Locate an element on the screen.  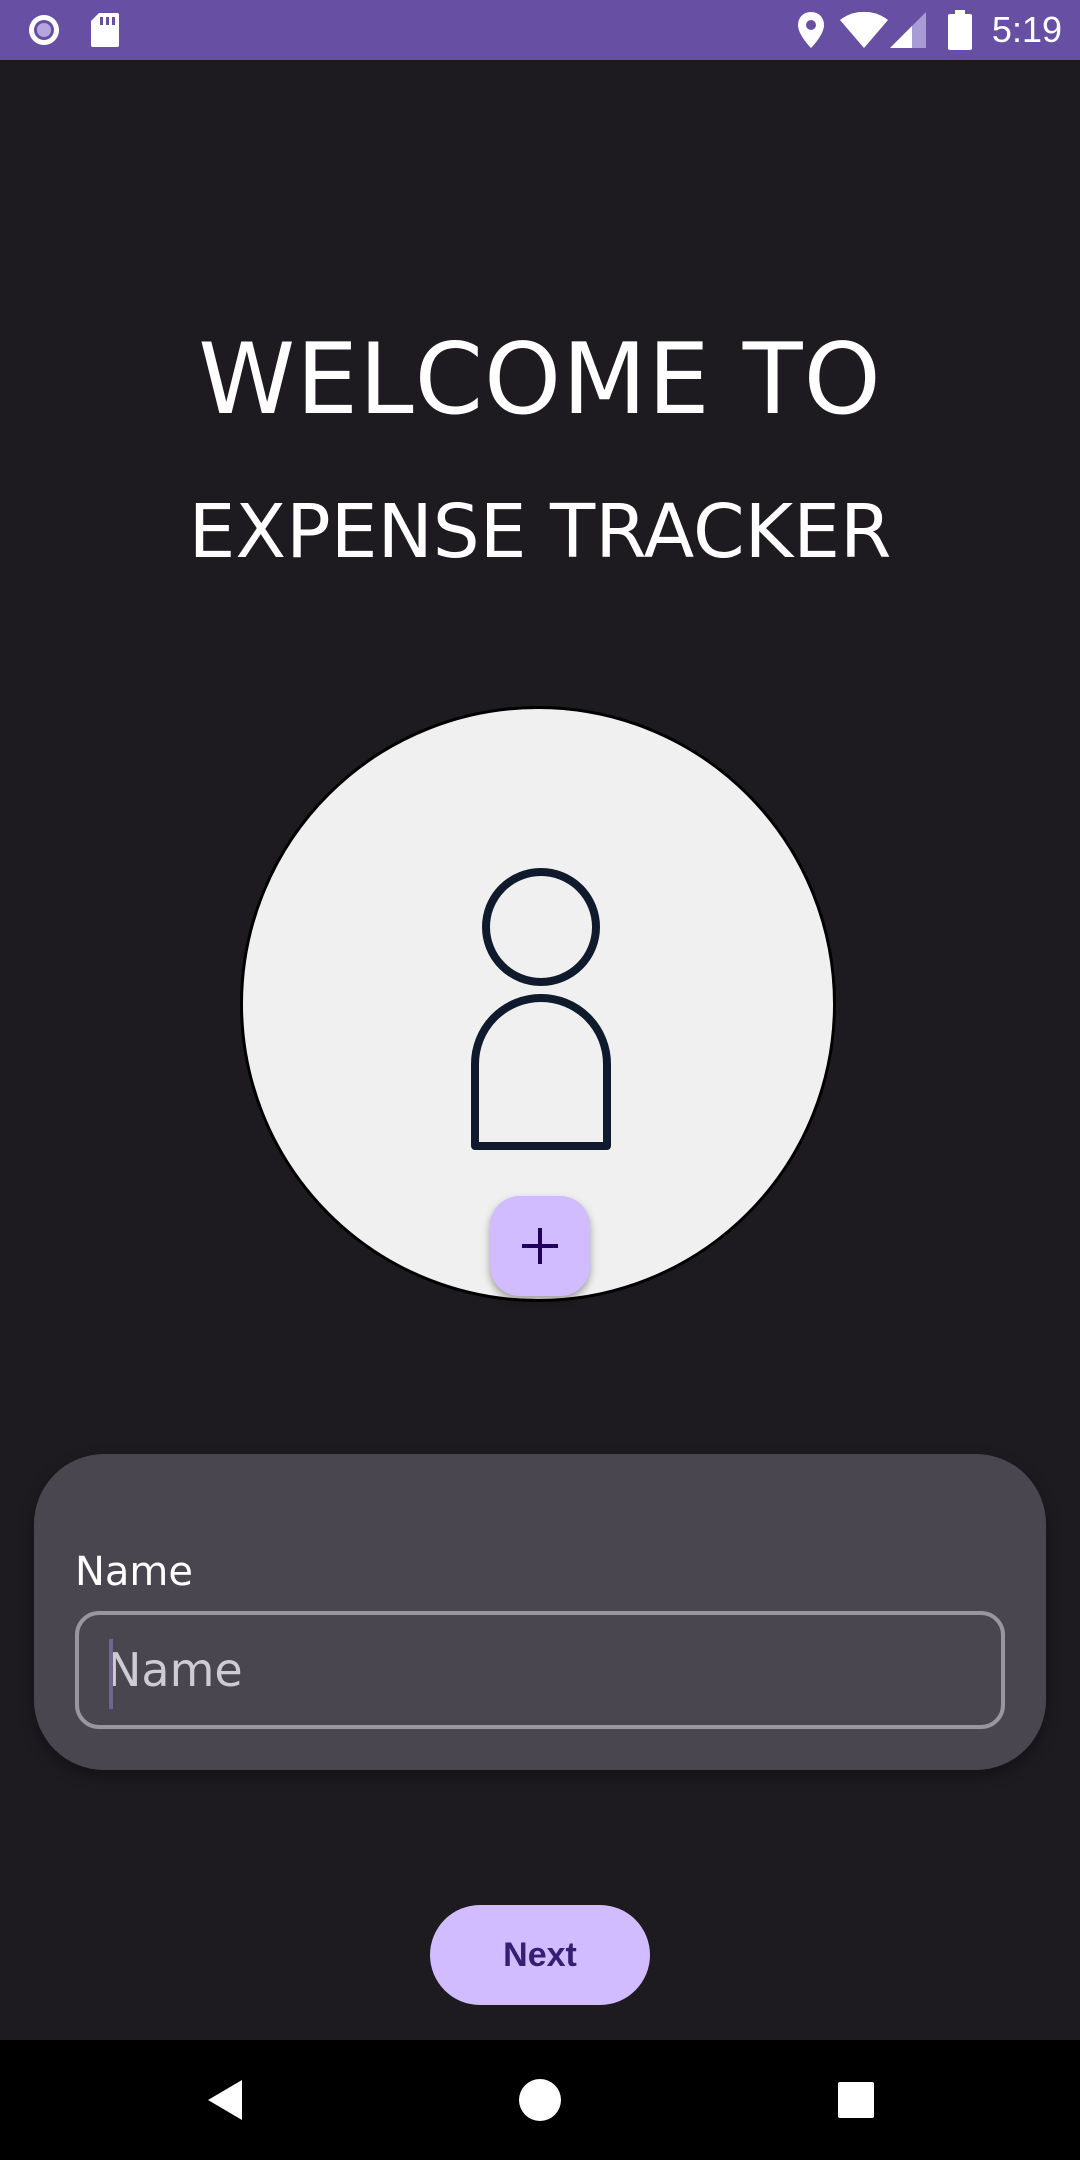
status-time: 5:19 is located at coordinates (1026, 29).